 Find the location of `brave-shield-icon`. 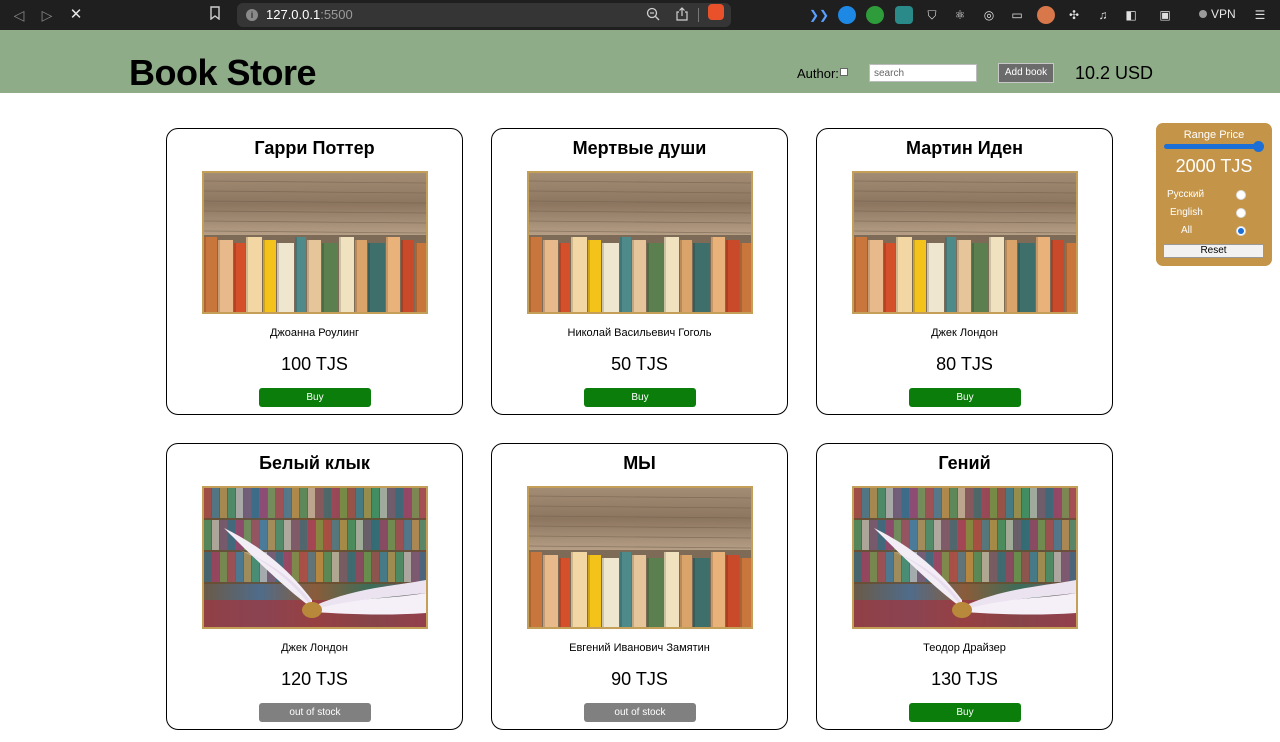

brave-shield-icon is located at coordinates (716, 12).